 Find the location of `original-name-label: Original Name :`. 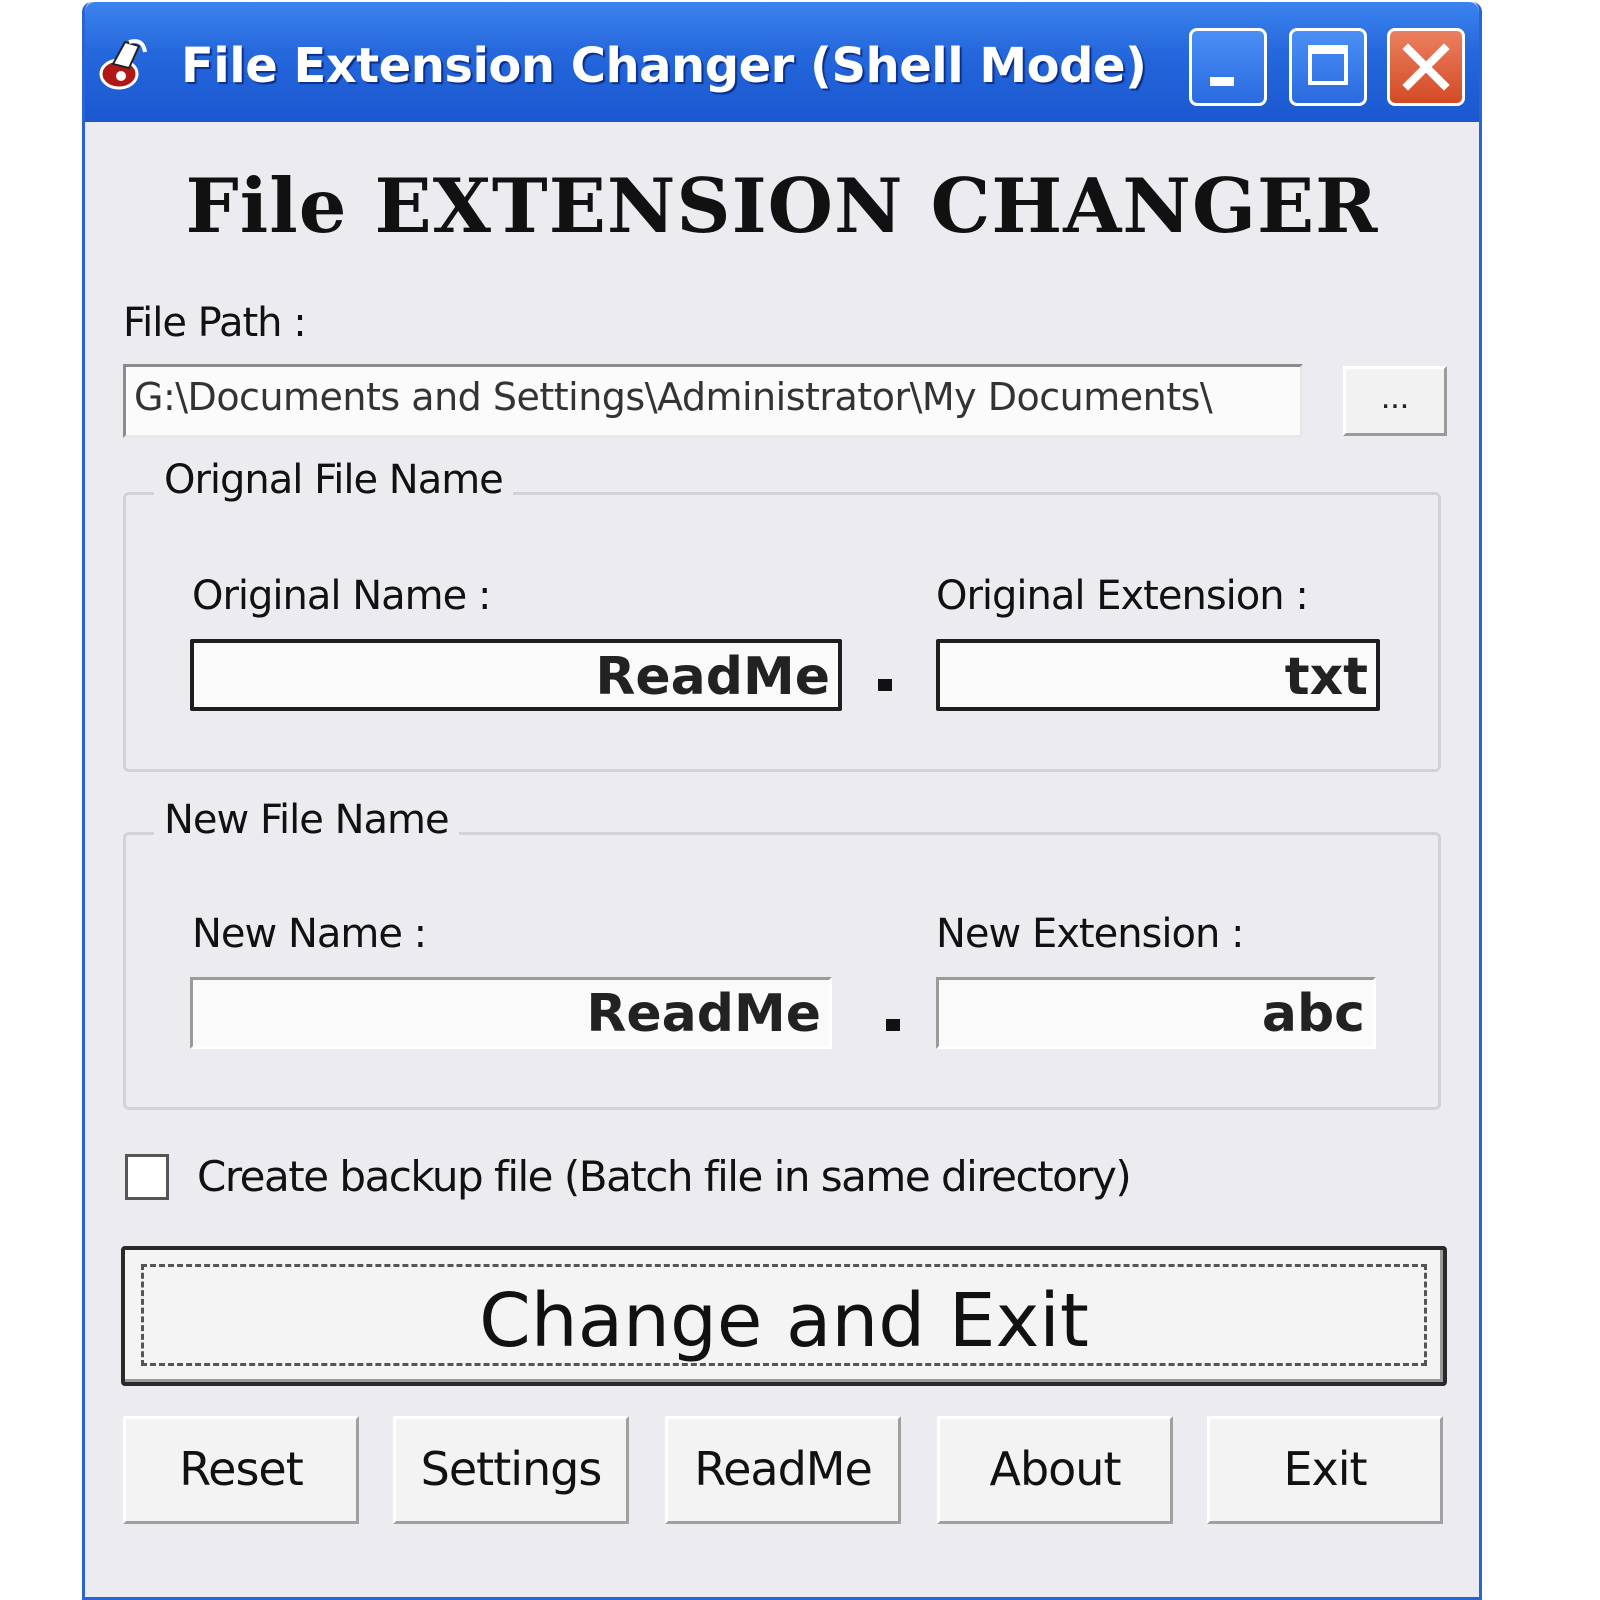

original-name-label: Original Name : is located at coordinates (341, 596).